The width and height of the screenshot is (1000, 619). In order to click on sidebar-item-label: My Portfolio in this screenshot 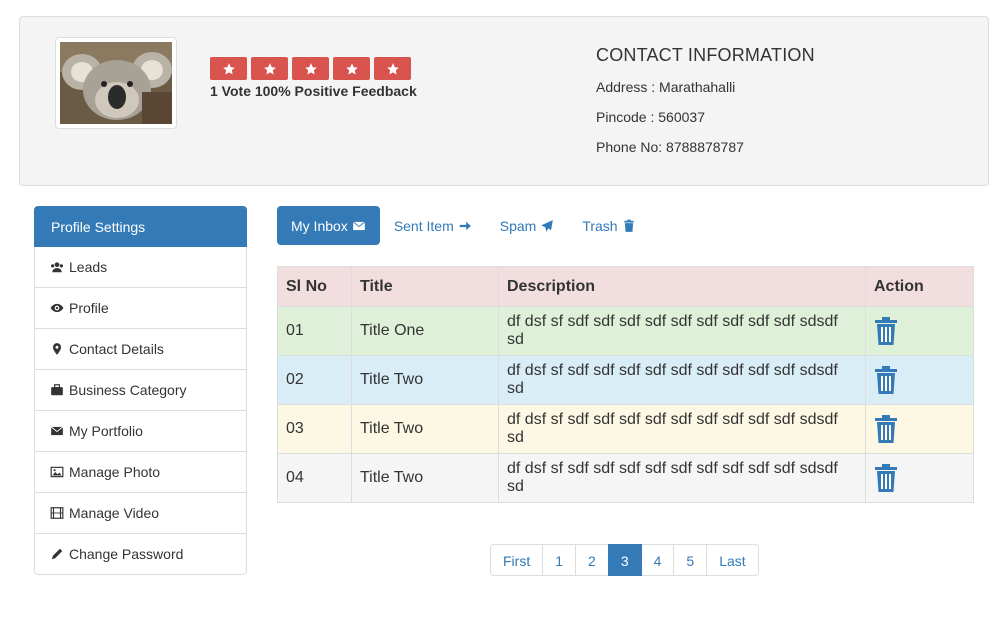, I will do `click(106, 431)`.